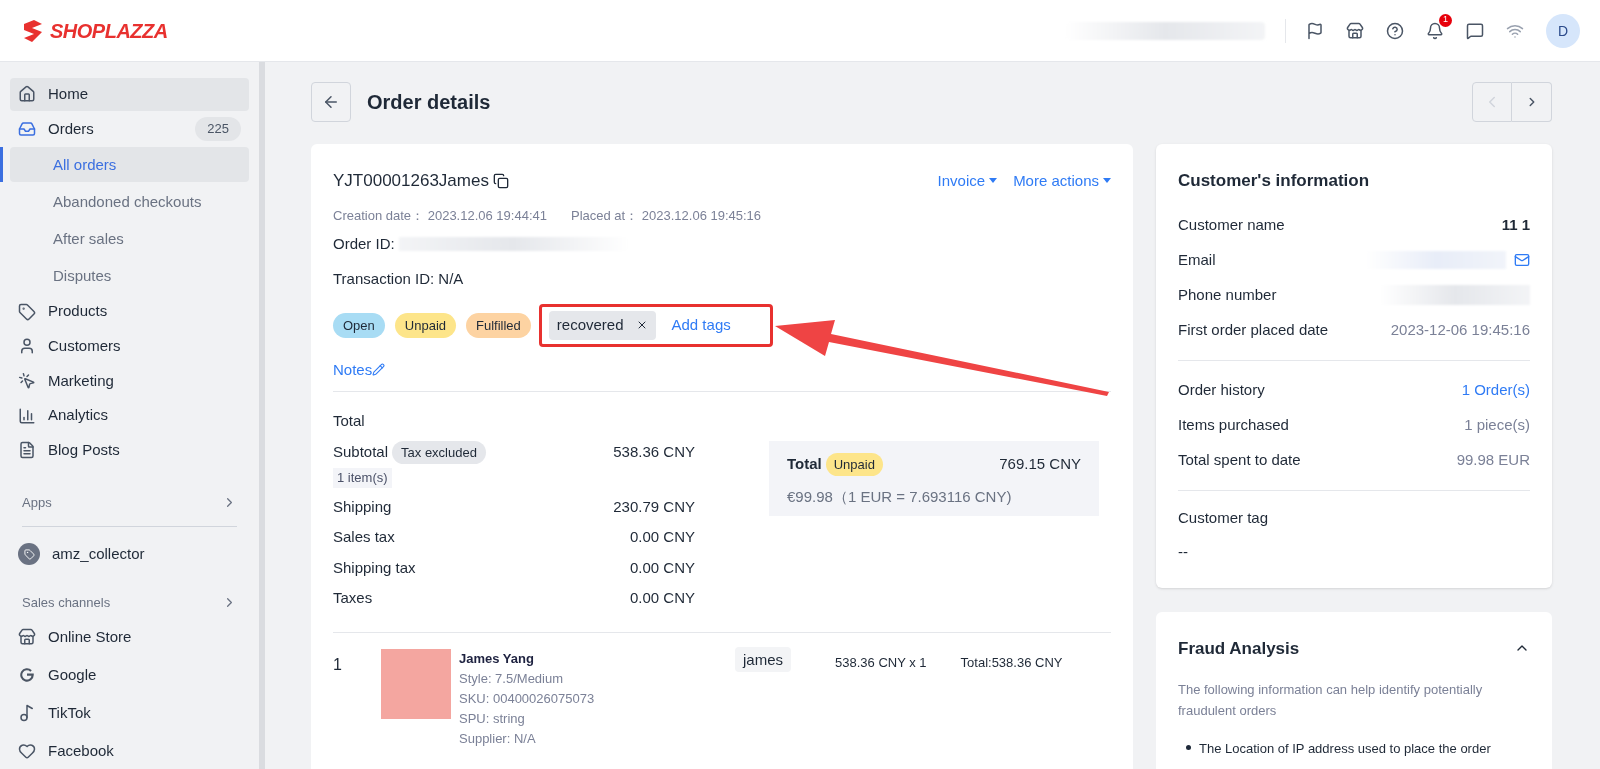 Image resolution: width=1600 pixels, height=769 pixels. Describe the element at coordinates (331, 102) in the screenshot. I see `back-button` at that location.